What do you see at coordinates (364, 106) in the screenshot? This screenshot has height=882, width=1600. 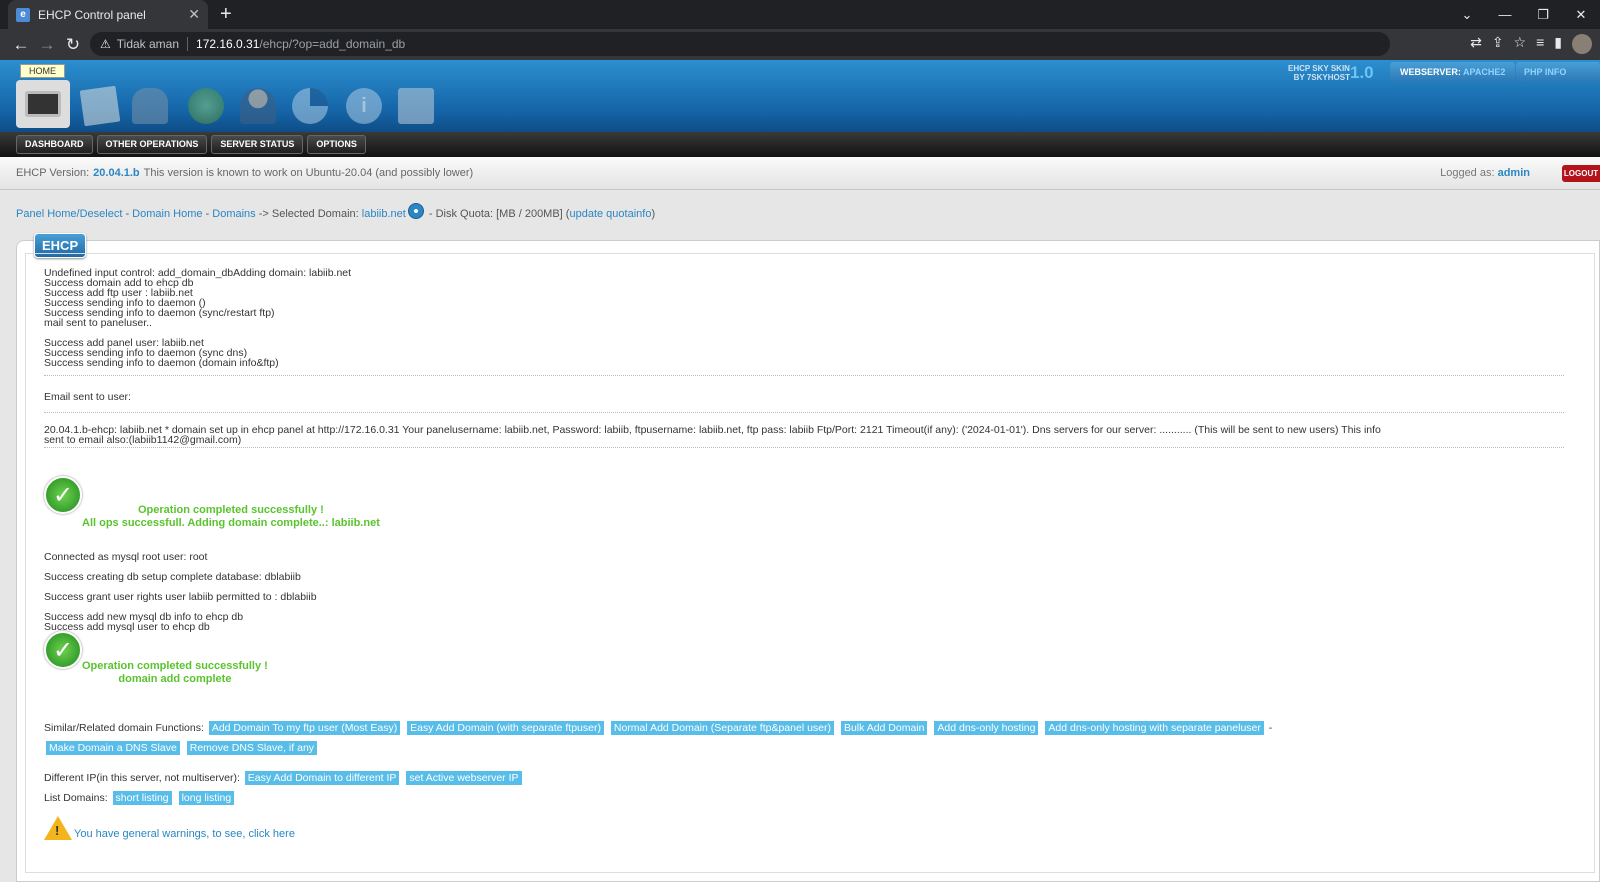 I see `info-icon: i` at bounding box center [364, 106].